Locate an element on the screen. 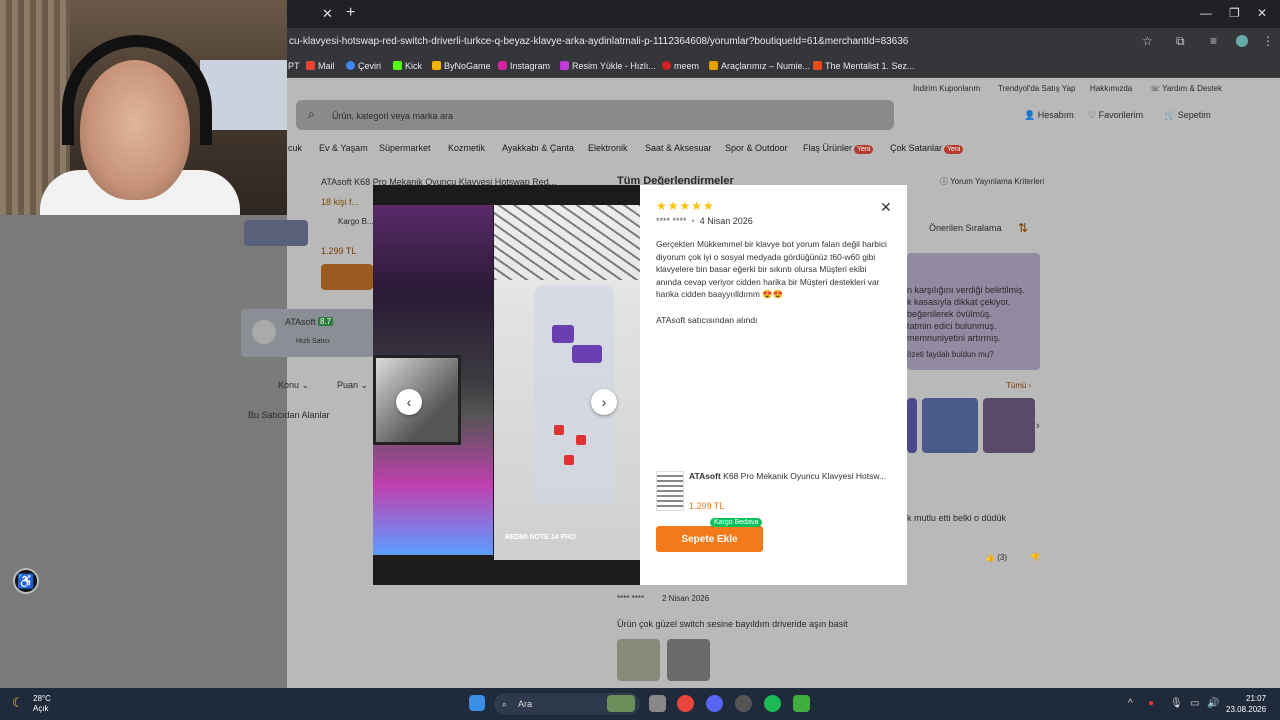 The height and width of the screenshot is (720, 1280). top-link: ☏ Yardım & Destek is located at coordinates (1186, 88).